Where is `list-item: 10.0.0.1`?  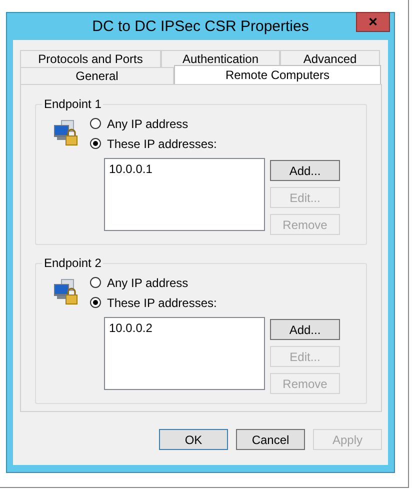
list-item: 10.0.0.1 is located at coordinates (184, 169).